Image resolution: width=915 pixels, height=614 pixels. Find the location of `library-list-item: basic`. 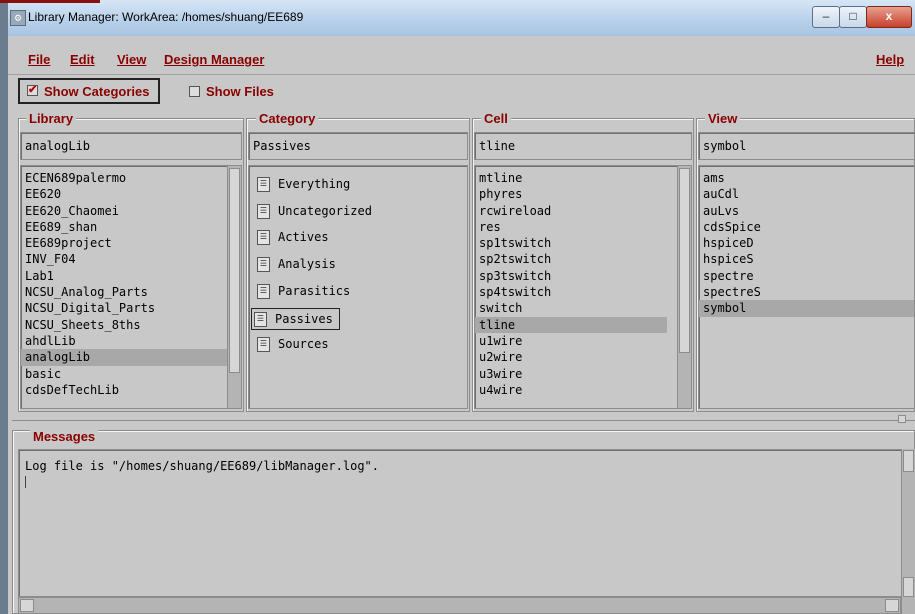

library-list-item: basic is located at coordinates (124, 374).